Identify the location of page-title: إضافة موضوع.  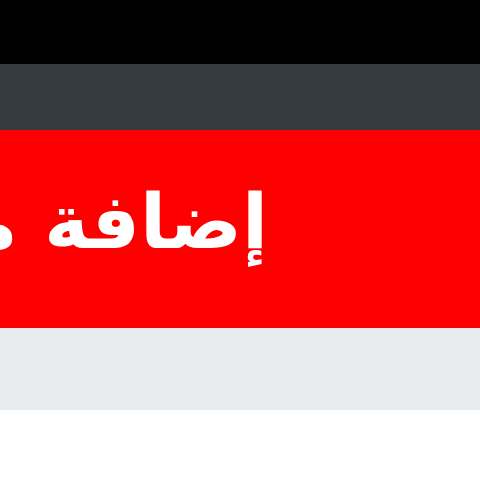
(134, 221).